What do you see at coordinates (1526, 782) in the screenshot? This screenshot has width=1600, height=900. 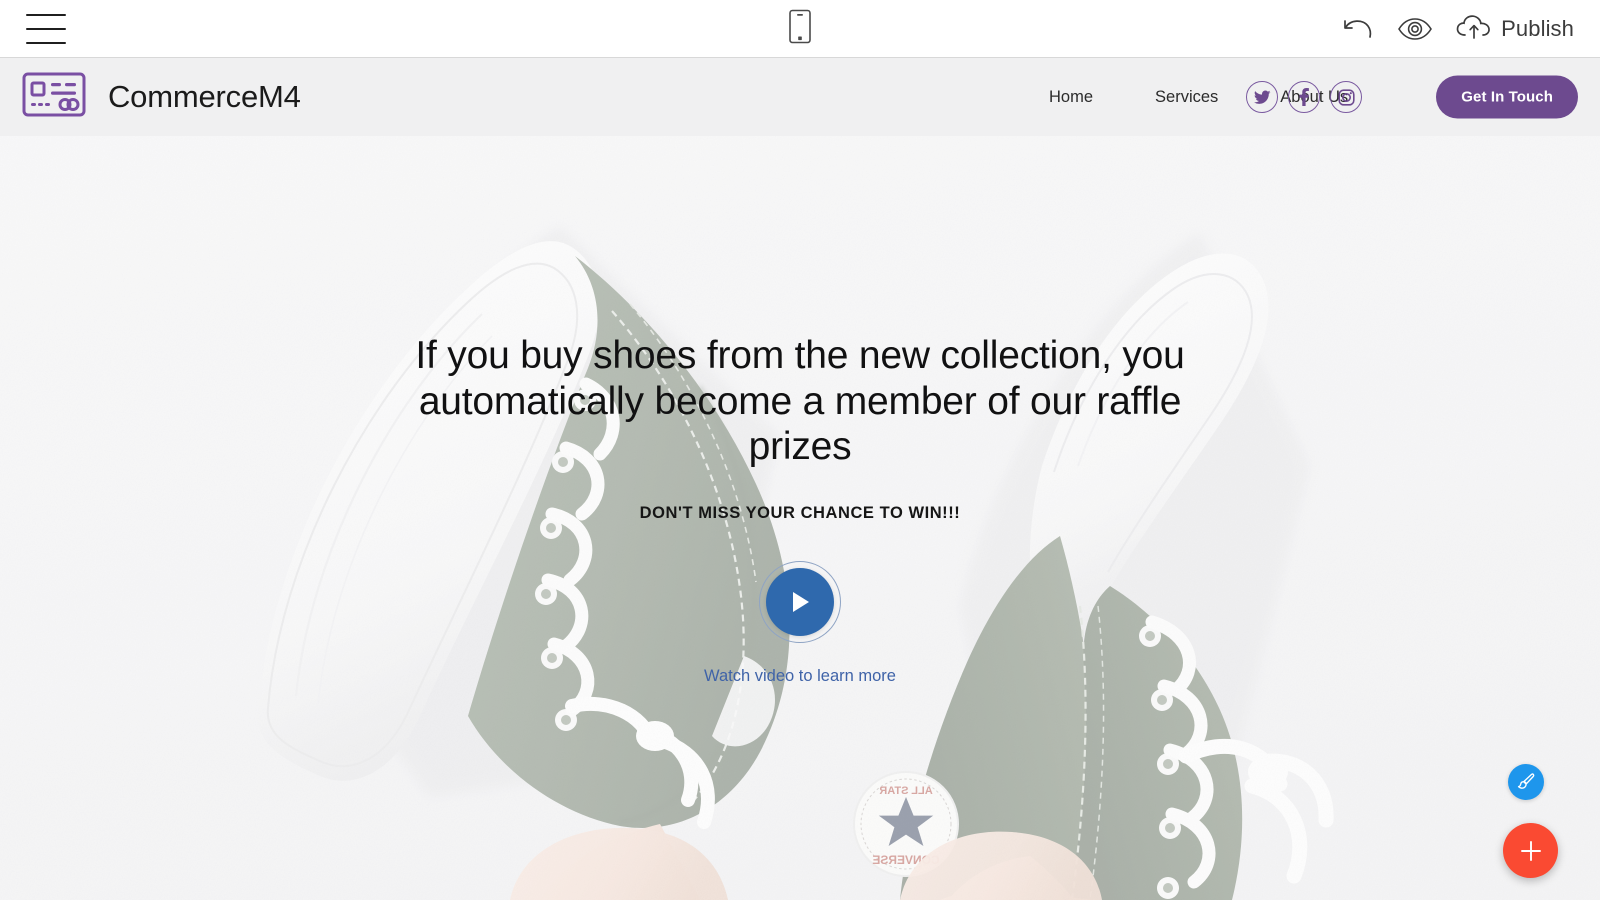 I see `paintbrush-icon` at bounding box center [1526, 782].